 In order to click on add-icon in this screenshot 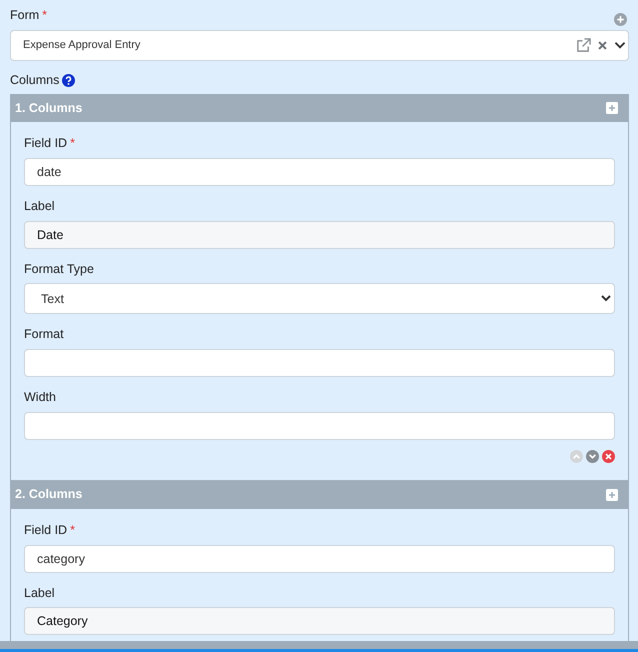, I will do `click(620, 19)`.